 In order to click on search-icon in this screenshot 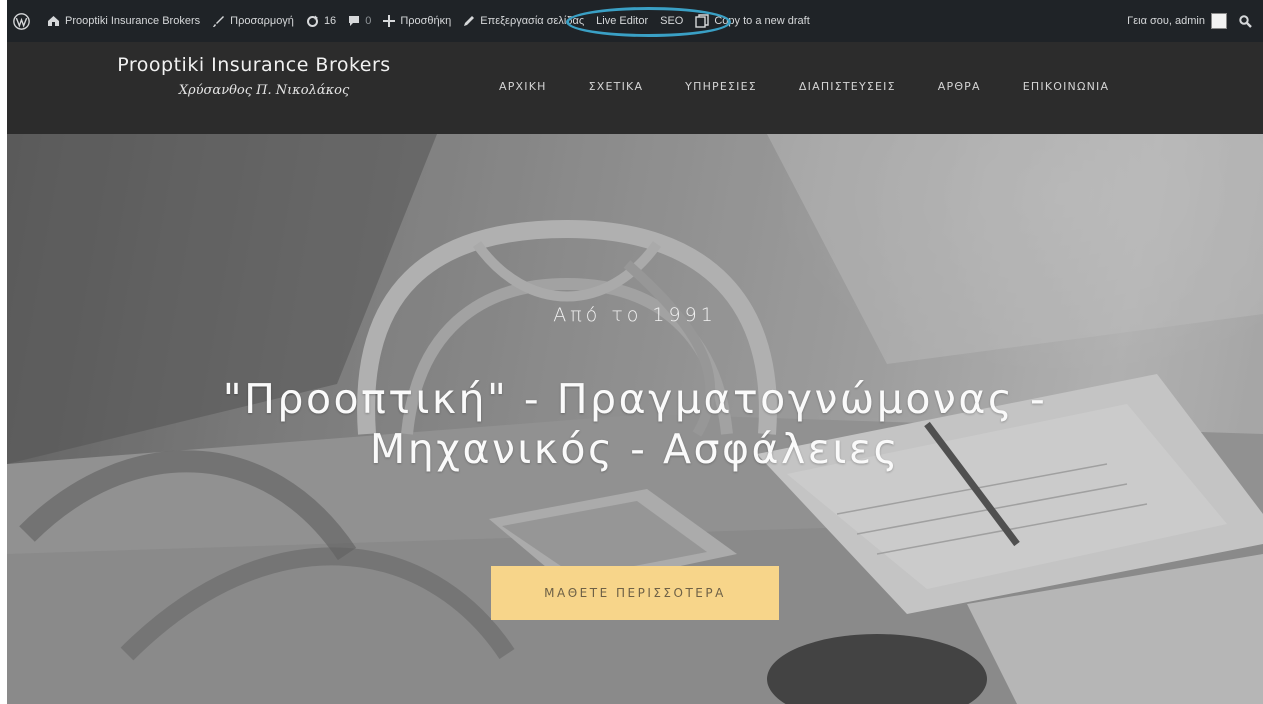, I will do `click(1245, 21)`.